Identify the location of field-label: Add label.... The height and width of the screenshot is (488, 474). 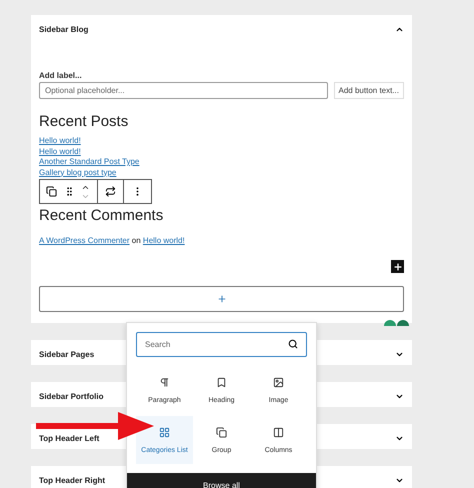
(61, 75).